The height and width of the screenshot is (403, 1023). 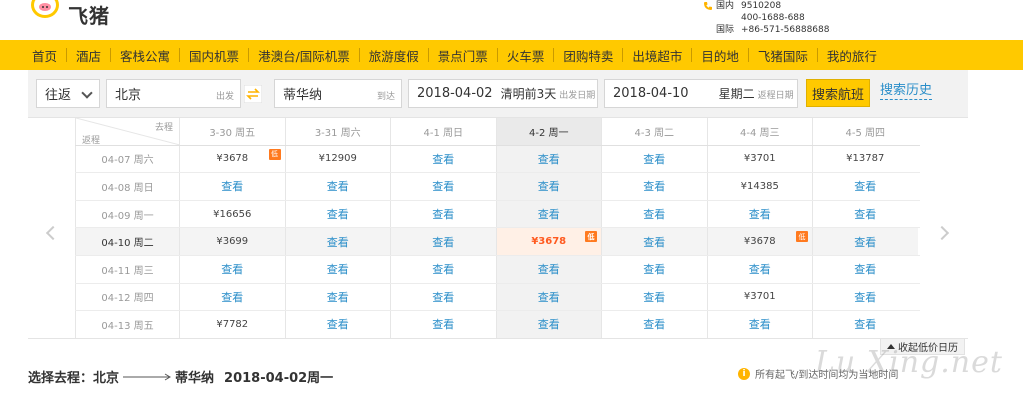 I want to click on nav-item: 目的地, so click(x=720, y=55).